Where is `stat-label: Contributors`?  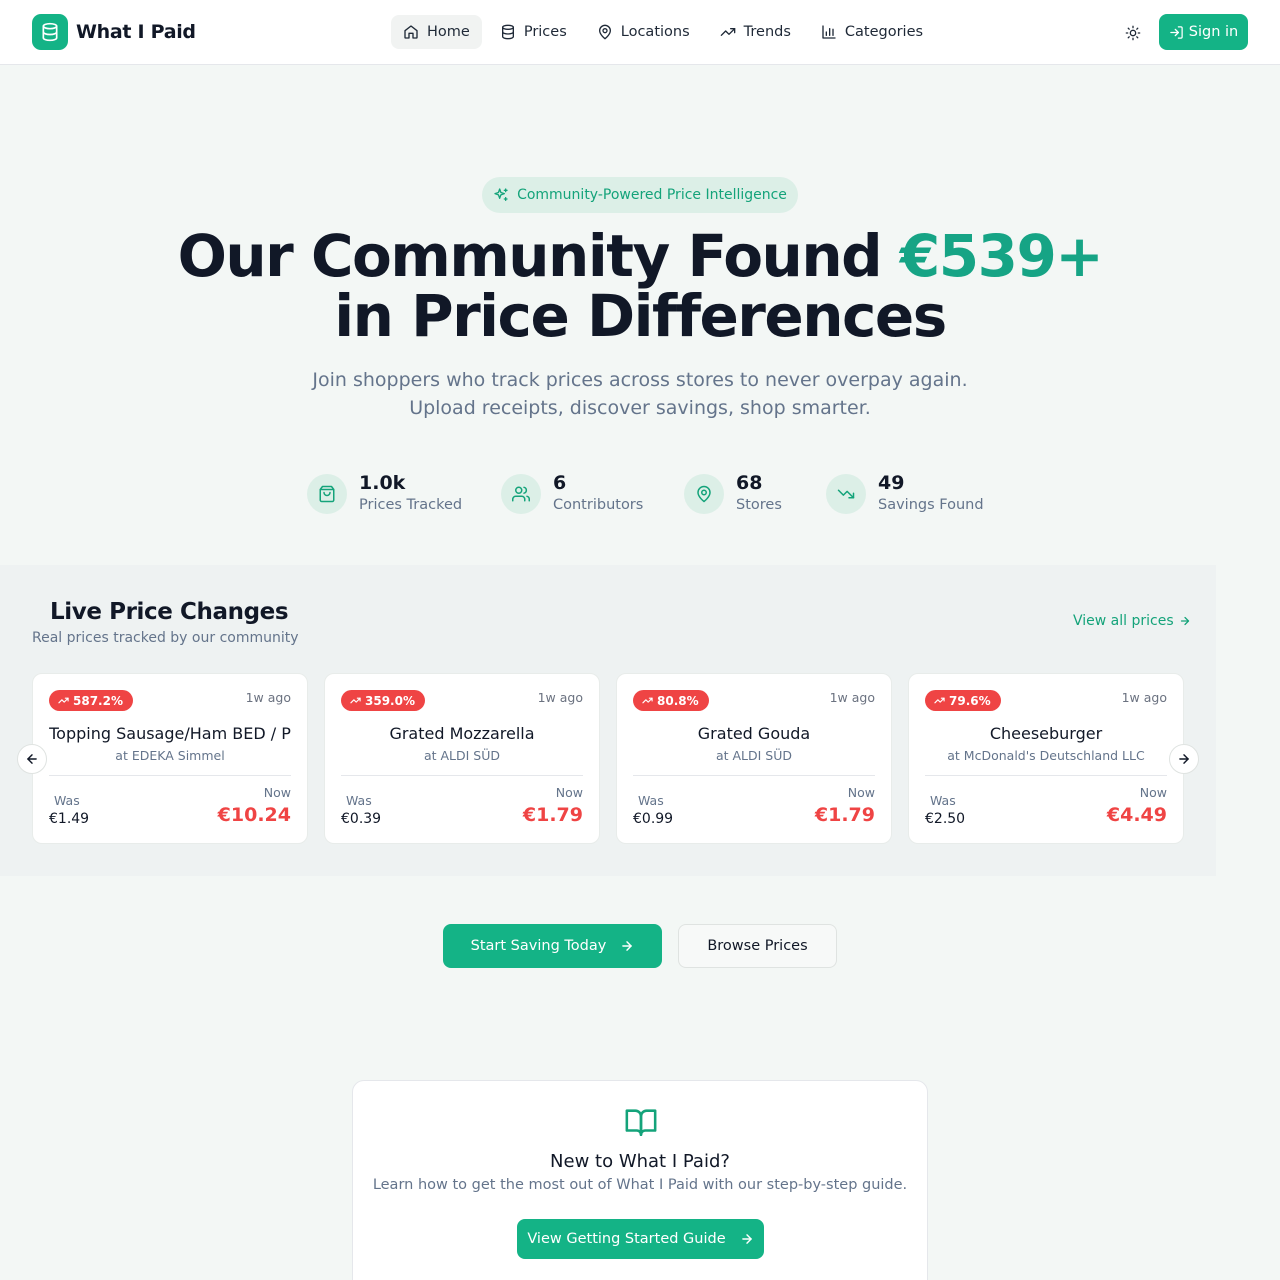 stat-label: Contributors is located at coordinates (598, 505).